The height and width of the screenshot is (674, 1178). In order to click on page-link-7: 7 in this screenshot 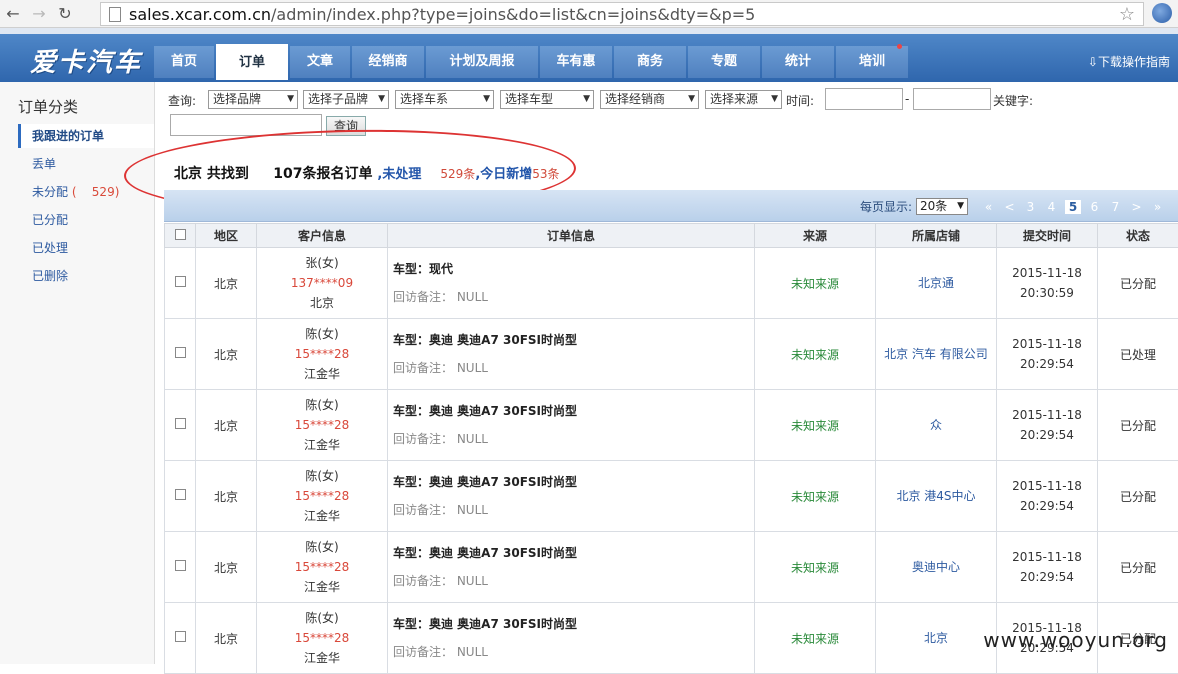, I will do `click(1115, 207)`.